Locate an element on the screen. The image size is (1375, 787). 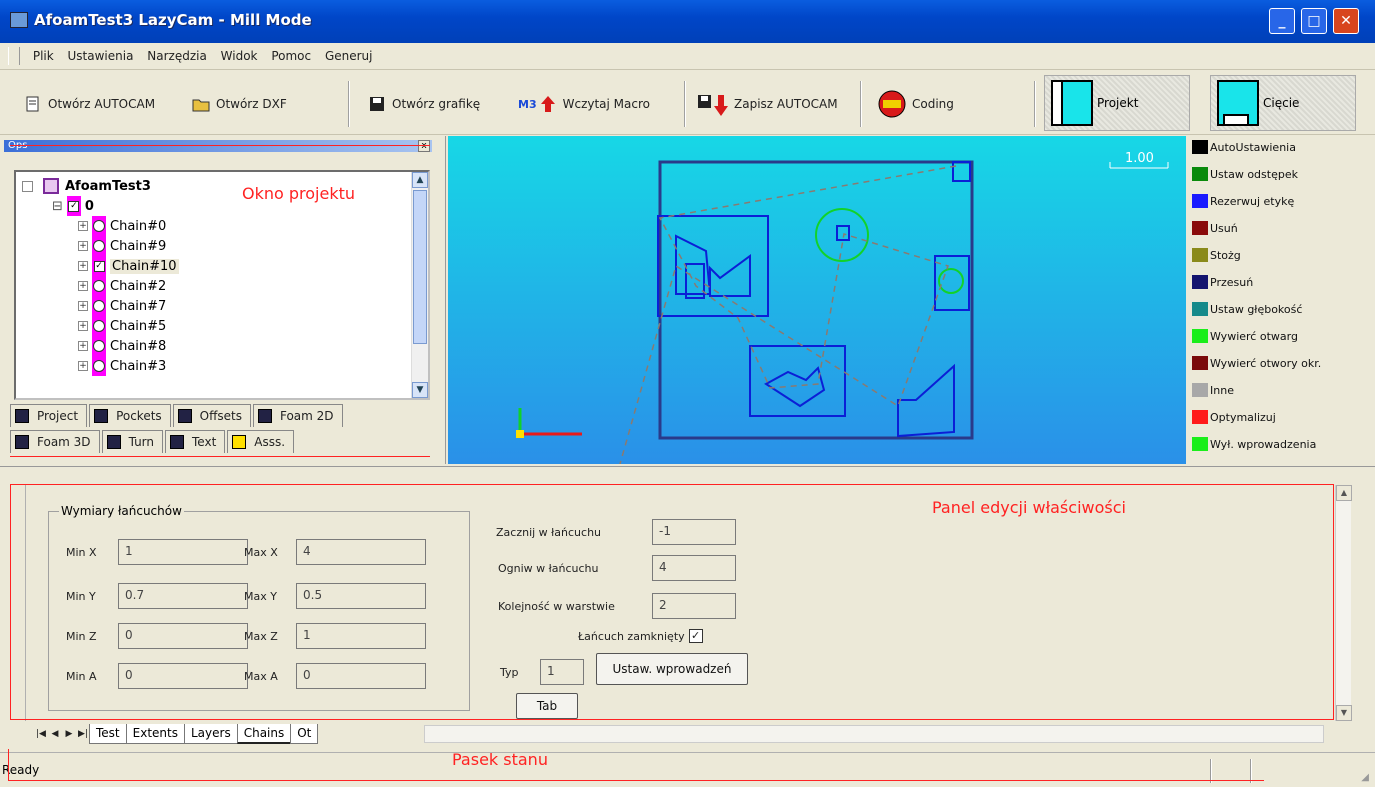
panel-close-icon: x is located at coordinates (424, 146).